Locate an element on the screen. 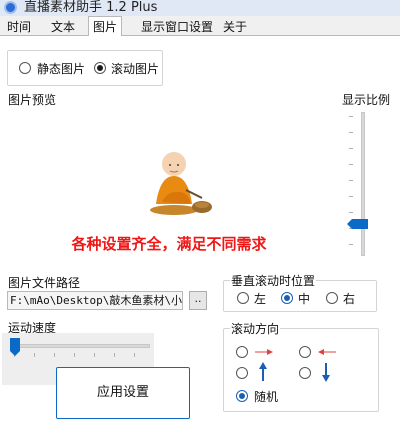  direction-random-label: 随机 is located at coordinates (266, 396).